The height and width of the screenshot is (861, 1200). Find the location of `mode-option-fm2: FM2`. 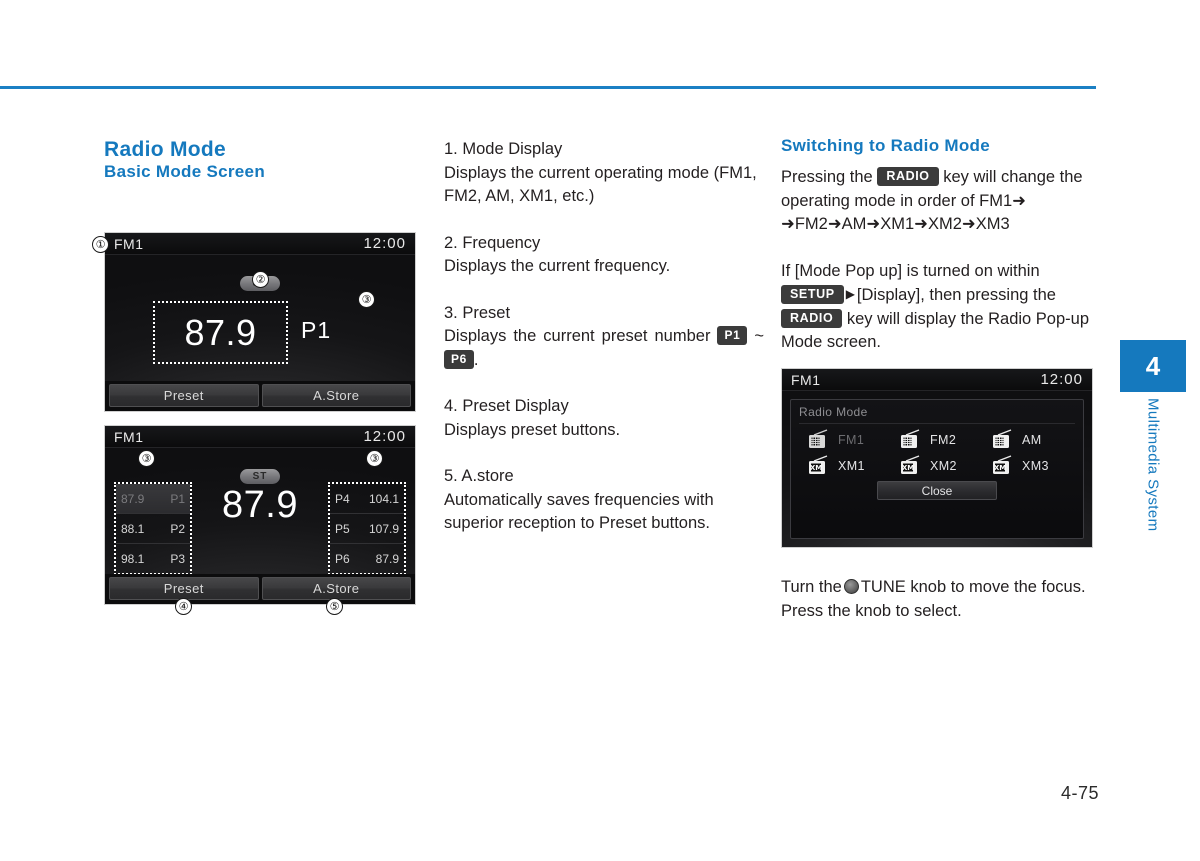

mode-option-fm2: FM2 is located at coordinates (937, 440).